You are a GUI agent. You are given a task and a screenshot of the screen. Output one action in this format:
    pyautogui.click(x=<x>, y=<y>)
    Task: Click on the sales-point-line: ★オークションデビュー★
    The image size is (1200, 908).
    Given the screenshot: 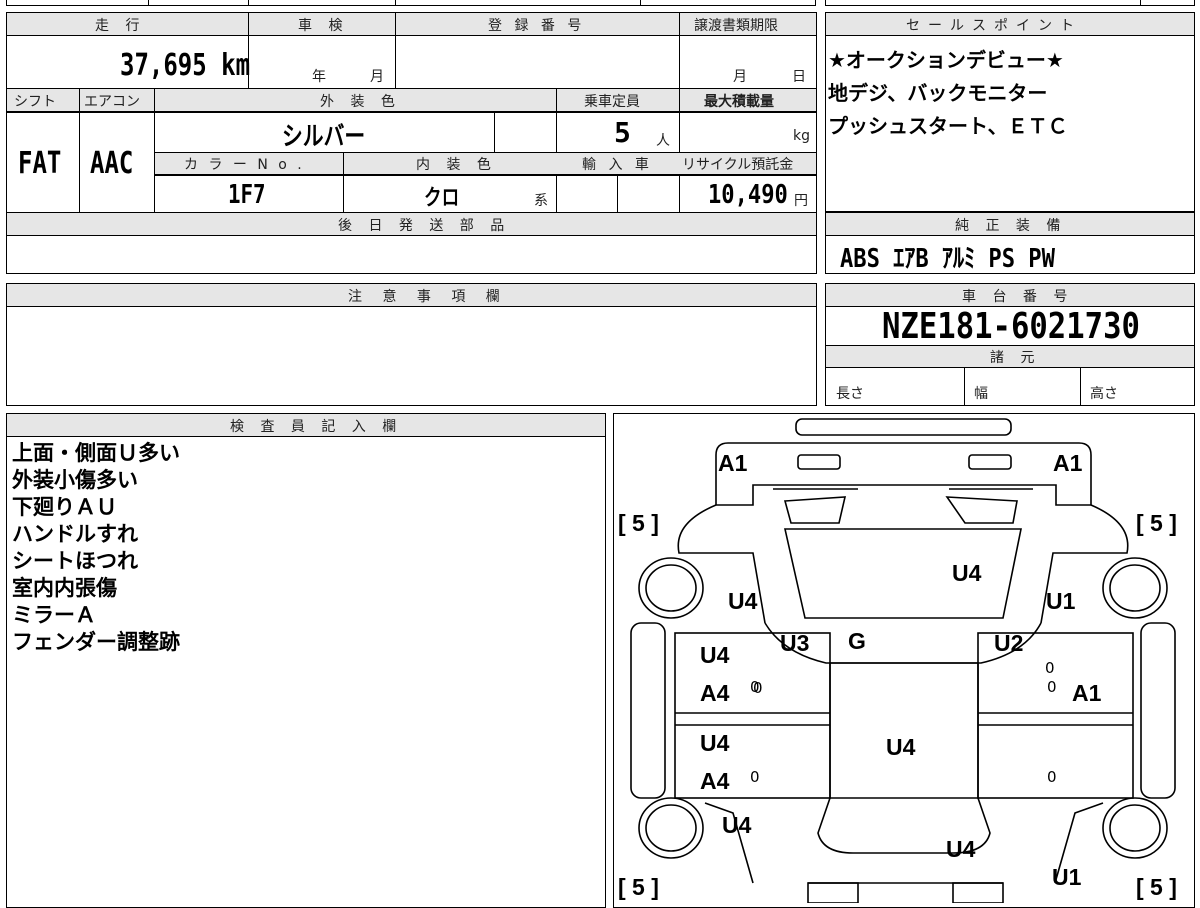 What is the action you would take?
    pyautogui.click(x=946, y=60)
    